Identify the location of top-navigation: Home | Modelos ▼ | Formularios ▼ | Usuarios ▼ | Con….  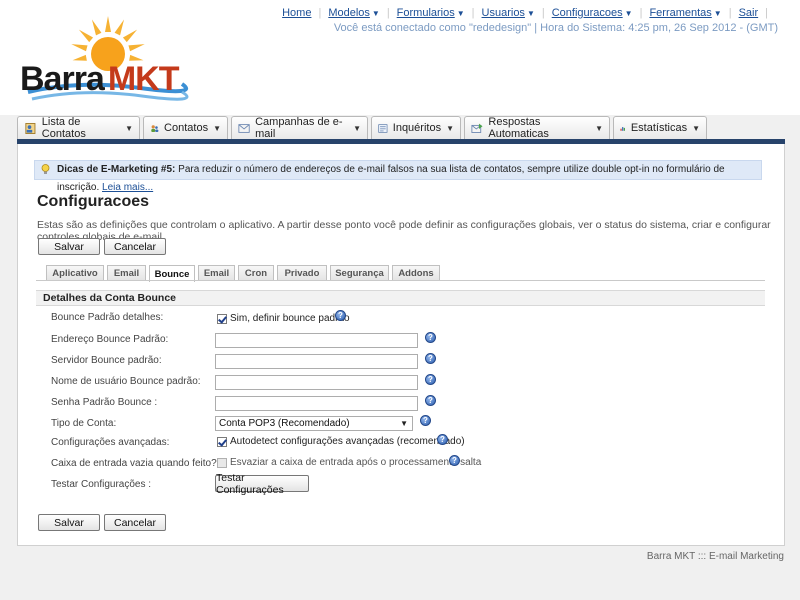
(528, 13).